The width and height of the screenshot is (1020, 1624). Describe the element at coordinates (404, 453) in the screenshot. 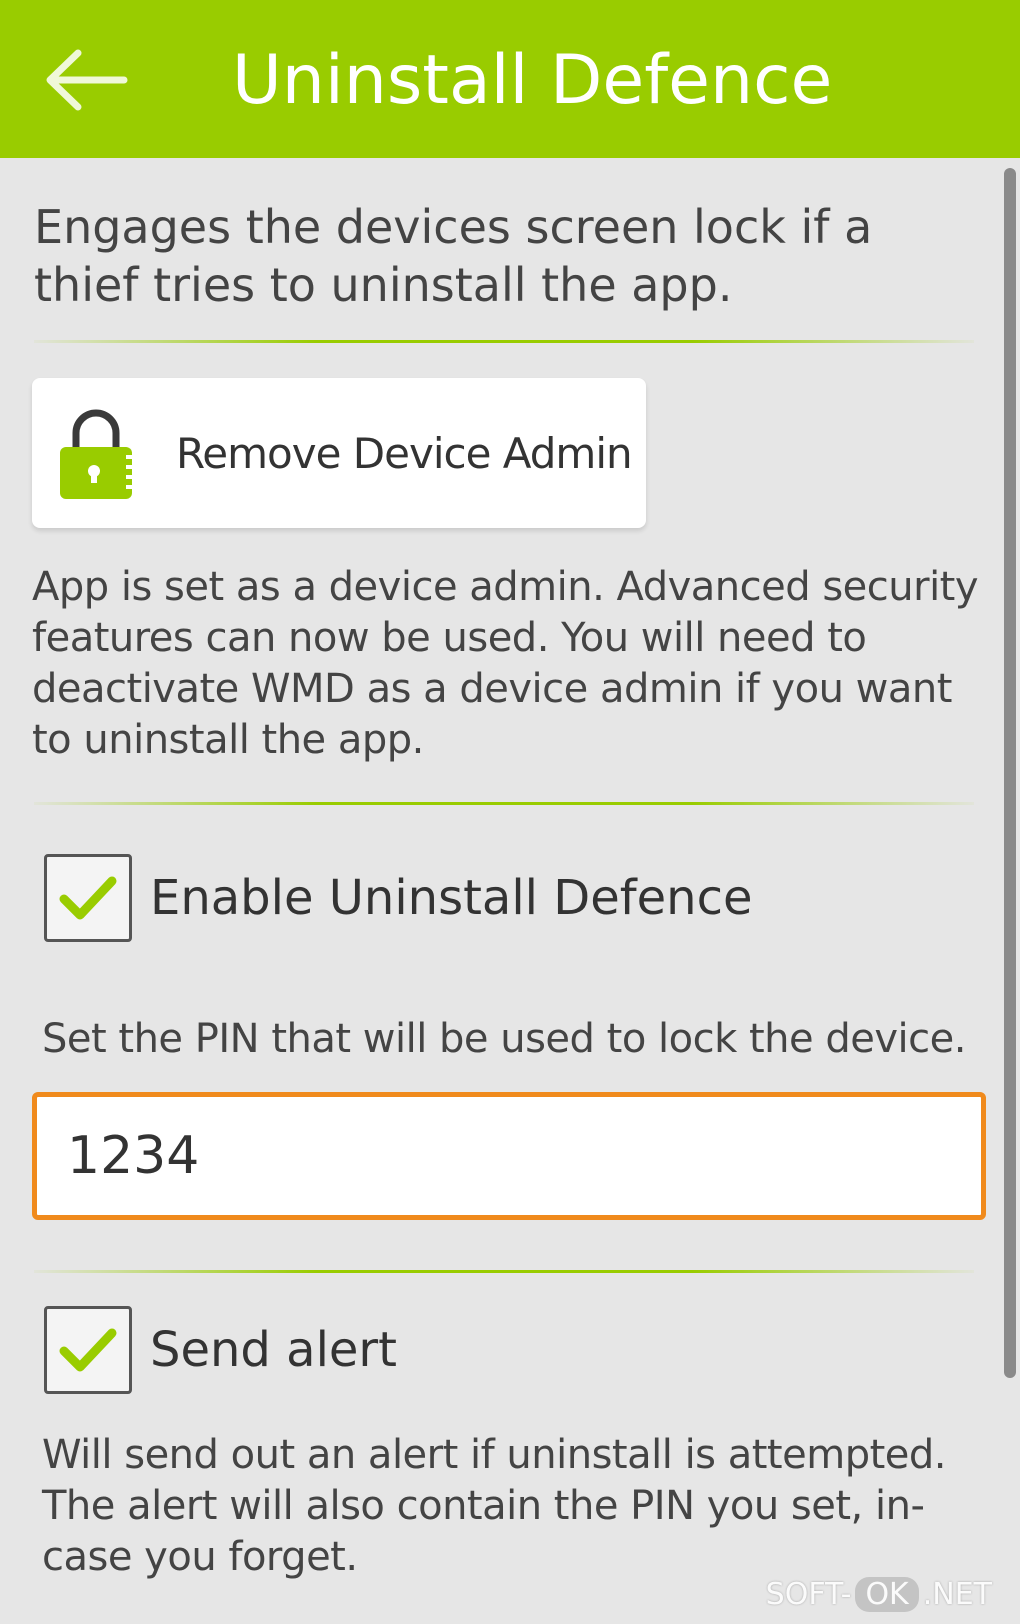

I see `remove-device-admin-label: Remove Device Admin` at that location.